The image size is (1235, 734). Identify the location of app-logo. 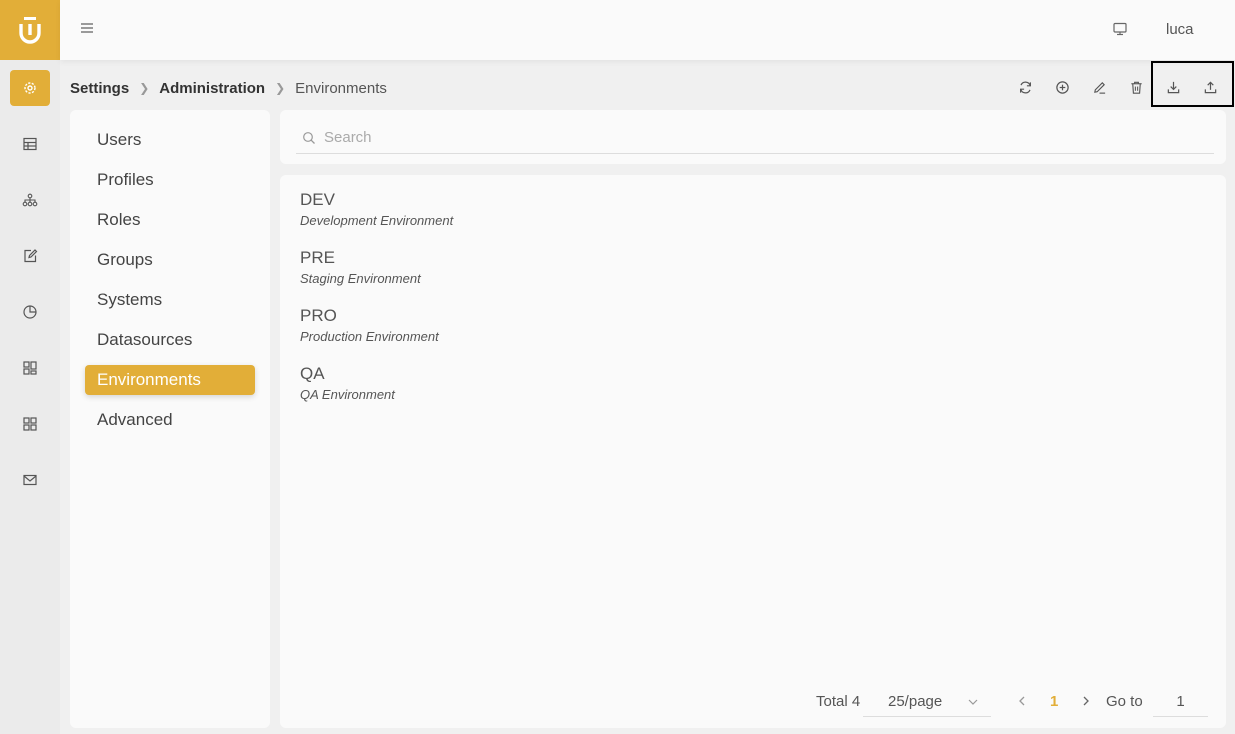
(30, 30).